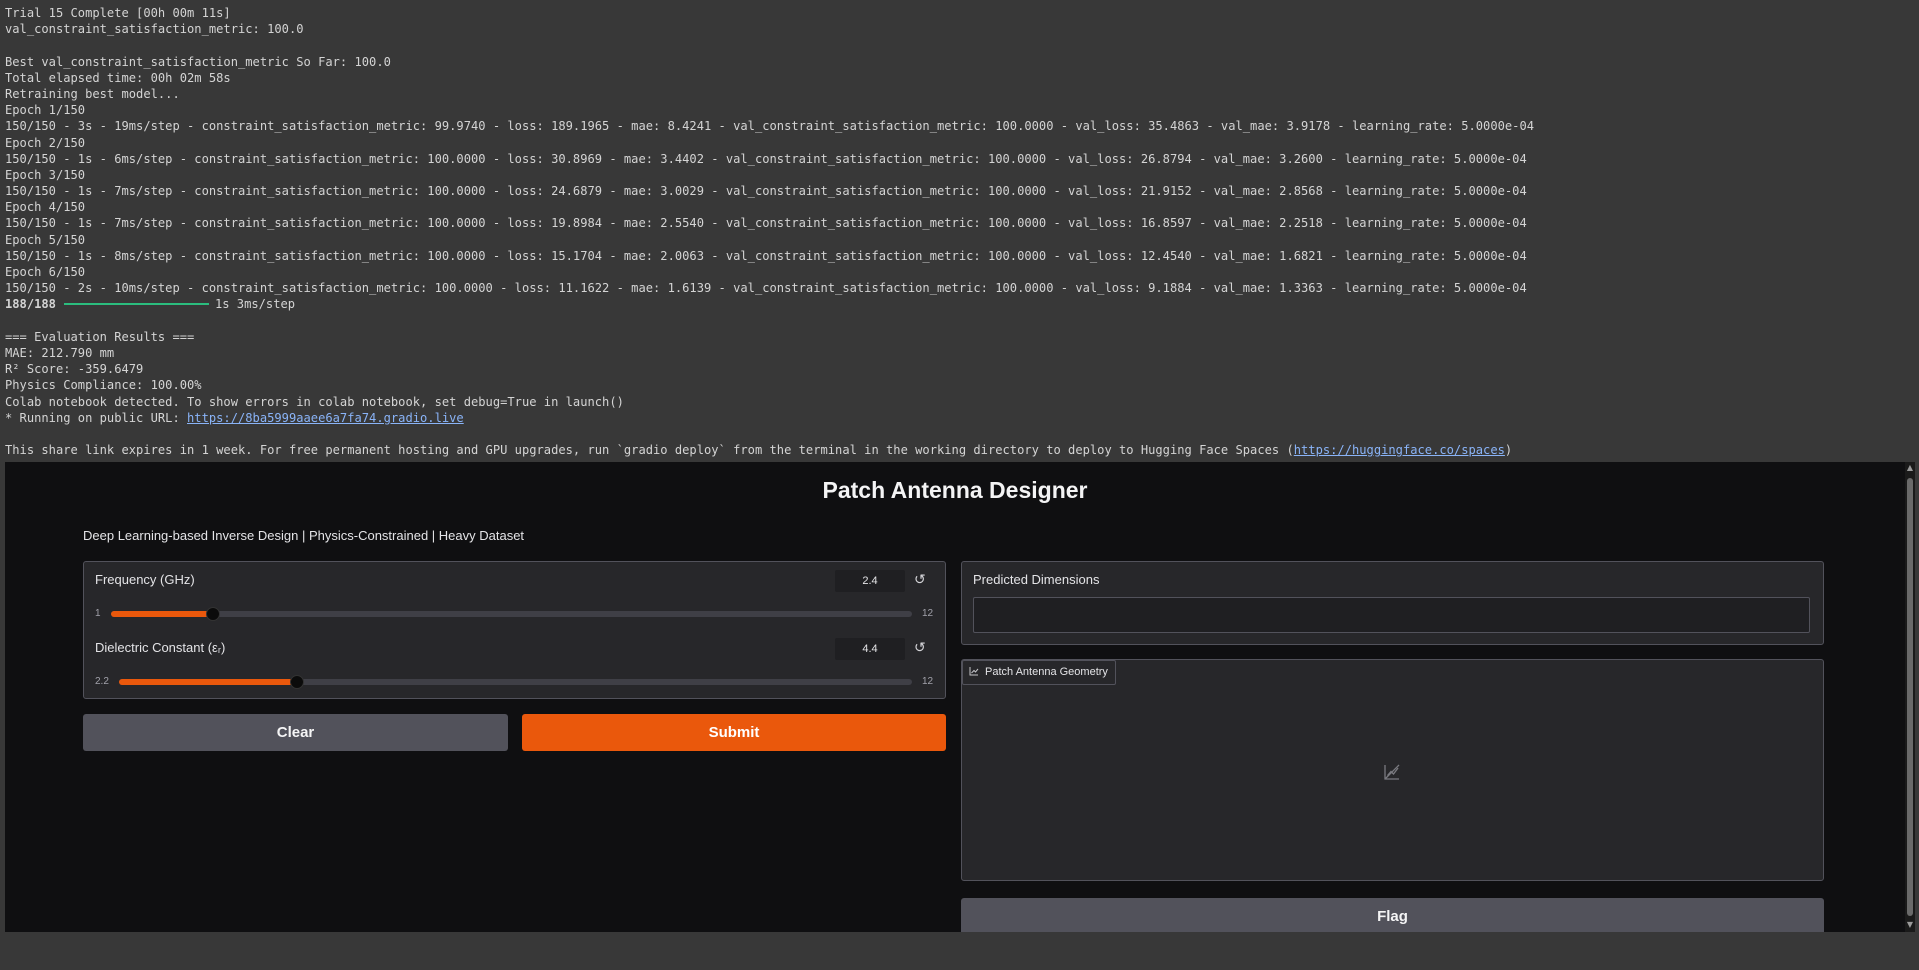 The width and height of the screenshot is (1919, 970). Describe the element at coordinates (870, 581) in the screenshot. I see `frequency-number-input: 2.4` at that location.